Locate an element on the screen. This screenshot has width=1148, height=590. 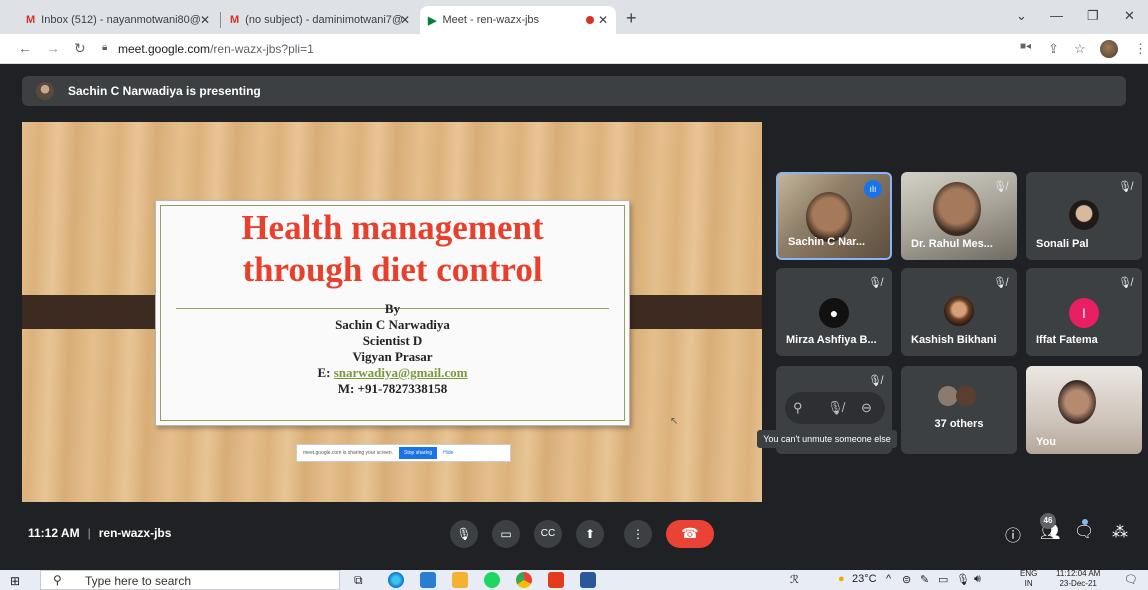
mic-tray-icon: 🎙︎ is located at coordinates (963, 579).